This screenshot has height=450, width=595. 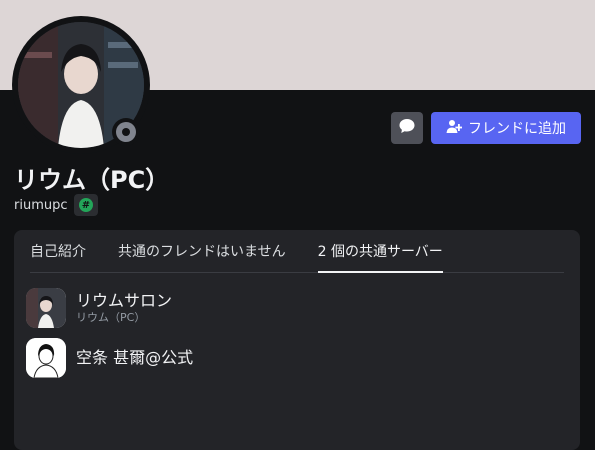 I want to click on status-indicator, so click(x=126, y=132).